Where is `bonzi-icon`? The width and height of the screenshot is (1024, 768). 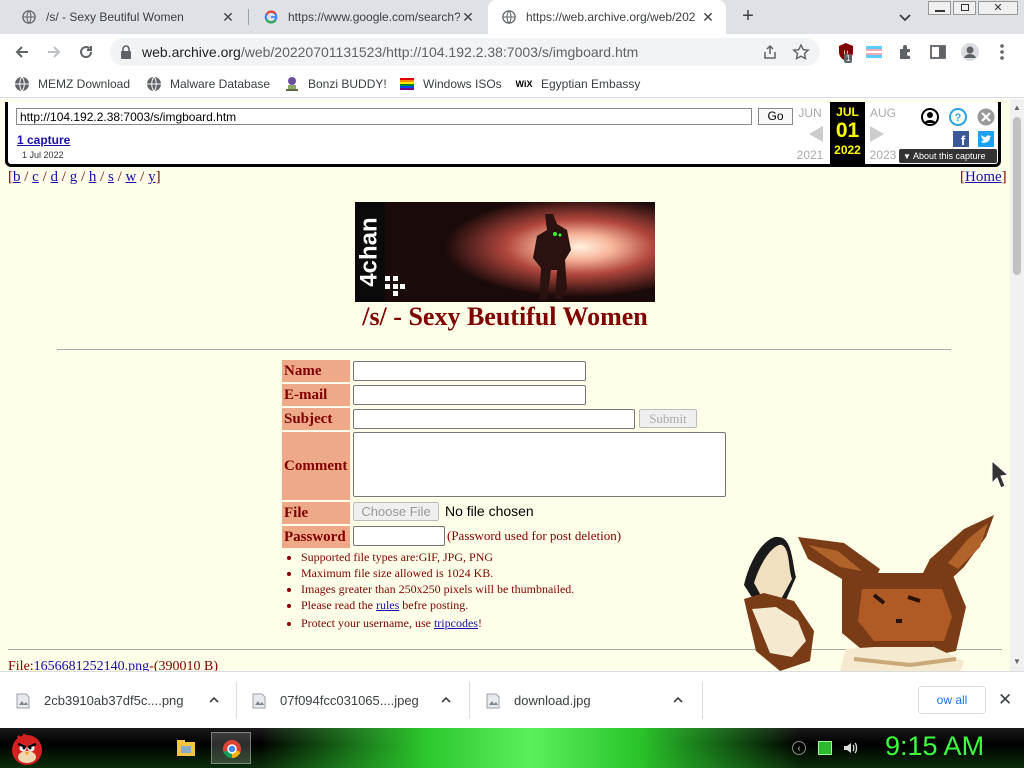 bonzi-icon is located at coordinates (292, 84).